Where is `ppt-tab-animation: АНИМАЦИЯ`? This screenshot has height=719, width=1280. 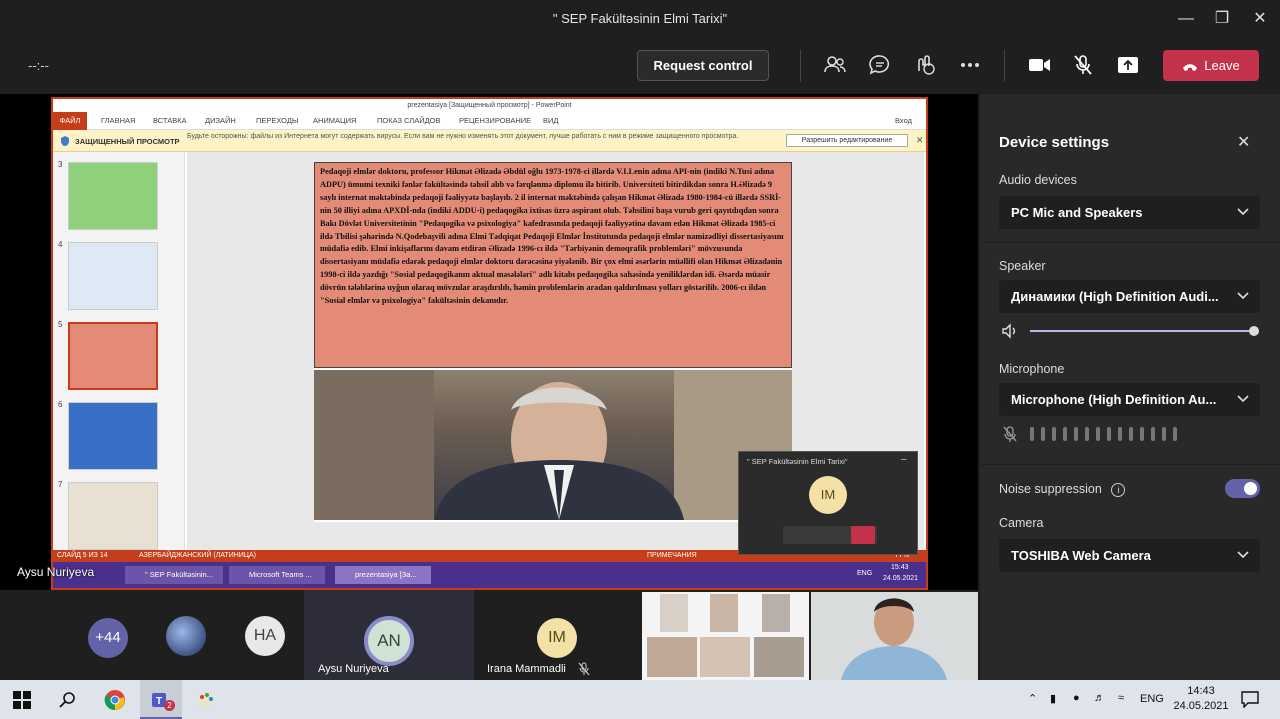 ppt-tab-animation: АНИМАЦИЯ is located at coordinates (334, 120).